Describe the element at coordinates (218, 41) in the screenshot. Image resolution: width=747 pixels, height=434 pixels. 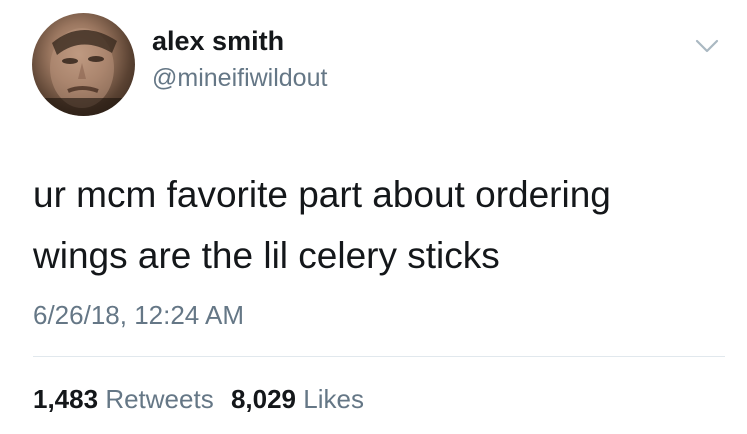
I see `author-display-name: alex smith` at that location.